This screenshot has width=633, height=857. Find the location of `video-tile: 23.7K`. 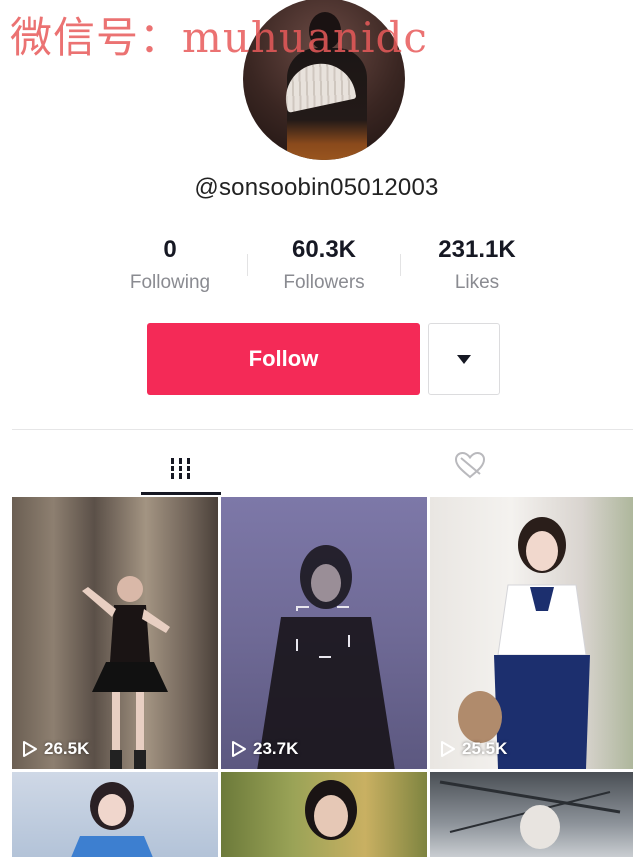

video-tile: 23.7K is located at coordinates (324, 633).